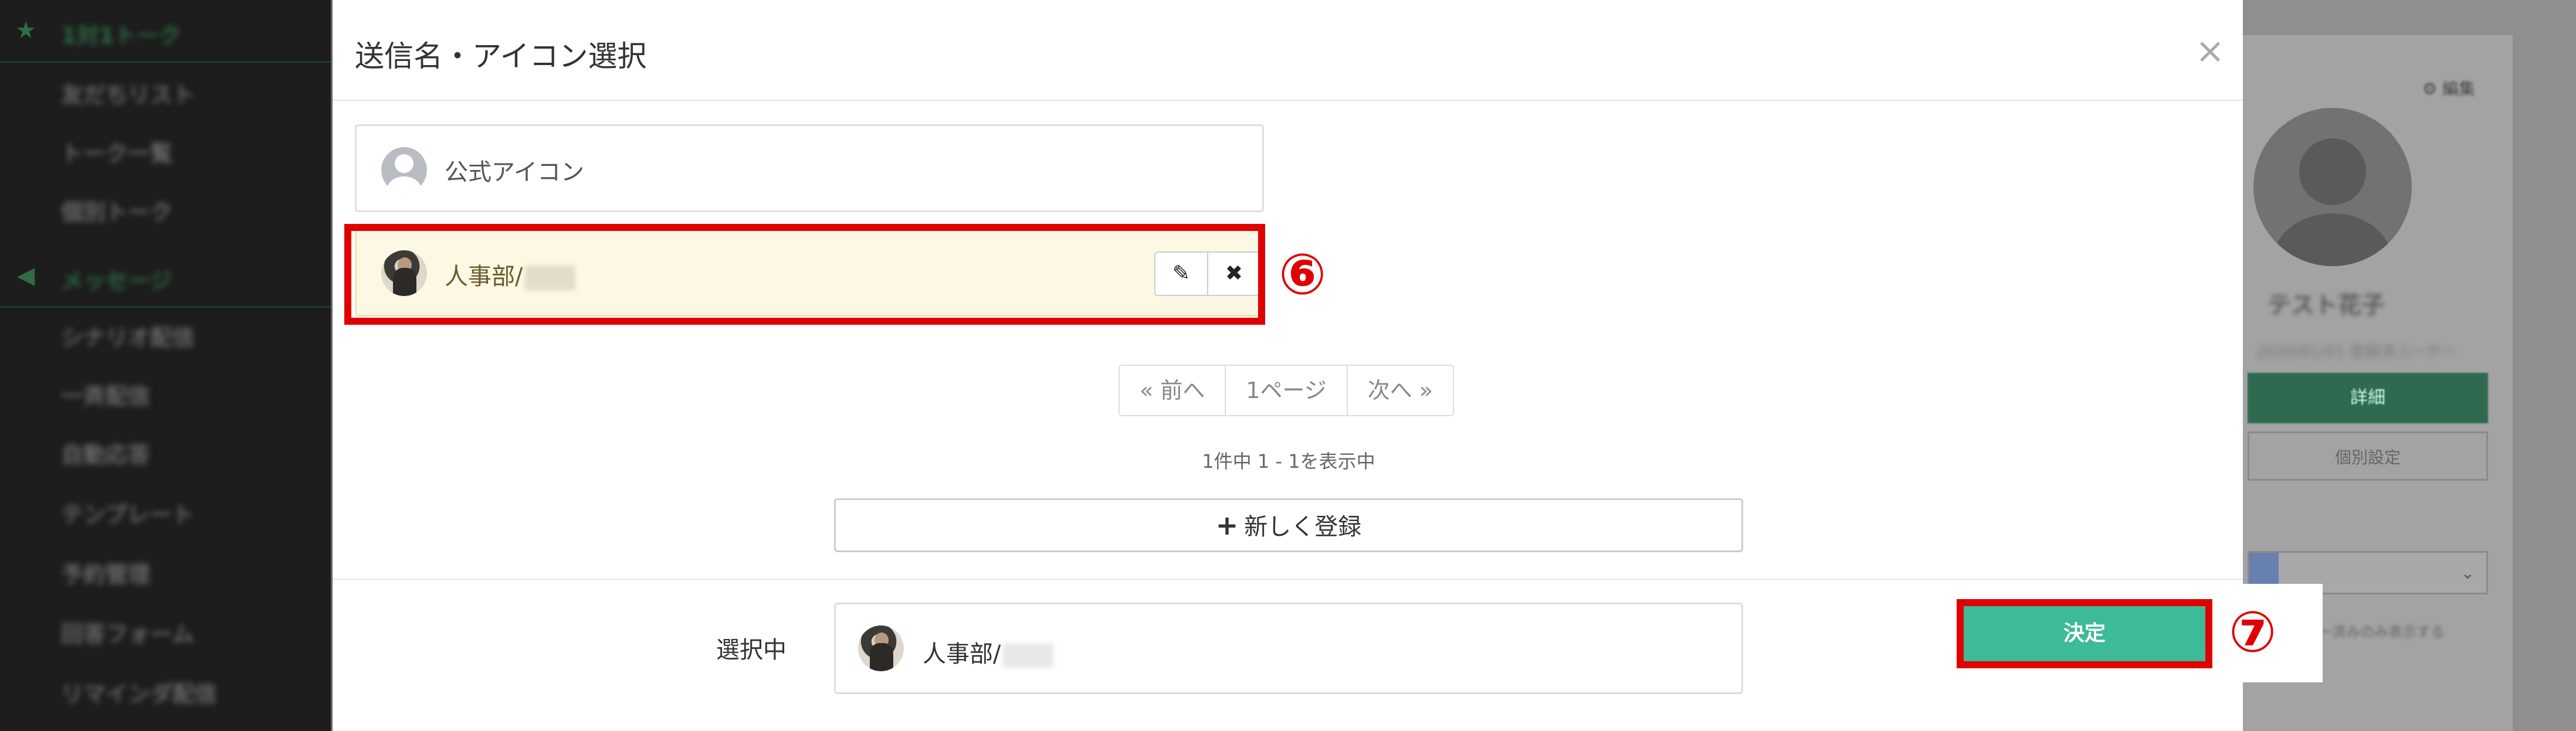 Image resolution: width=2576 pixels, height=731 pixels. What do you see at coordinates (1173, 390) in the screenshot?
I see `pagination-prev: « 前へ` at bounding box center [1173, 390].